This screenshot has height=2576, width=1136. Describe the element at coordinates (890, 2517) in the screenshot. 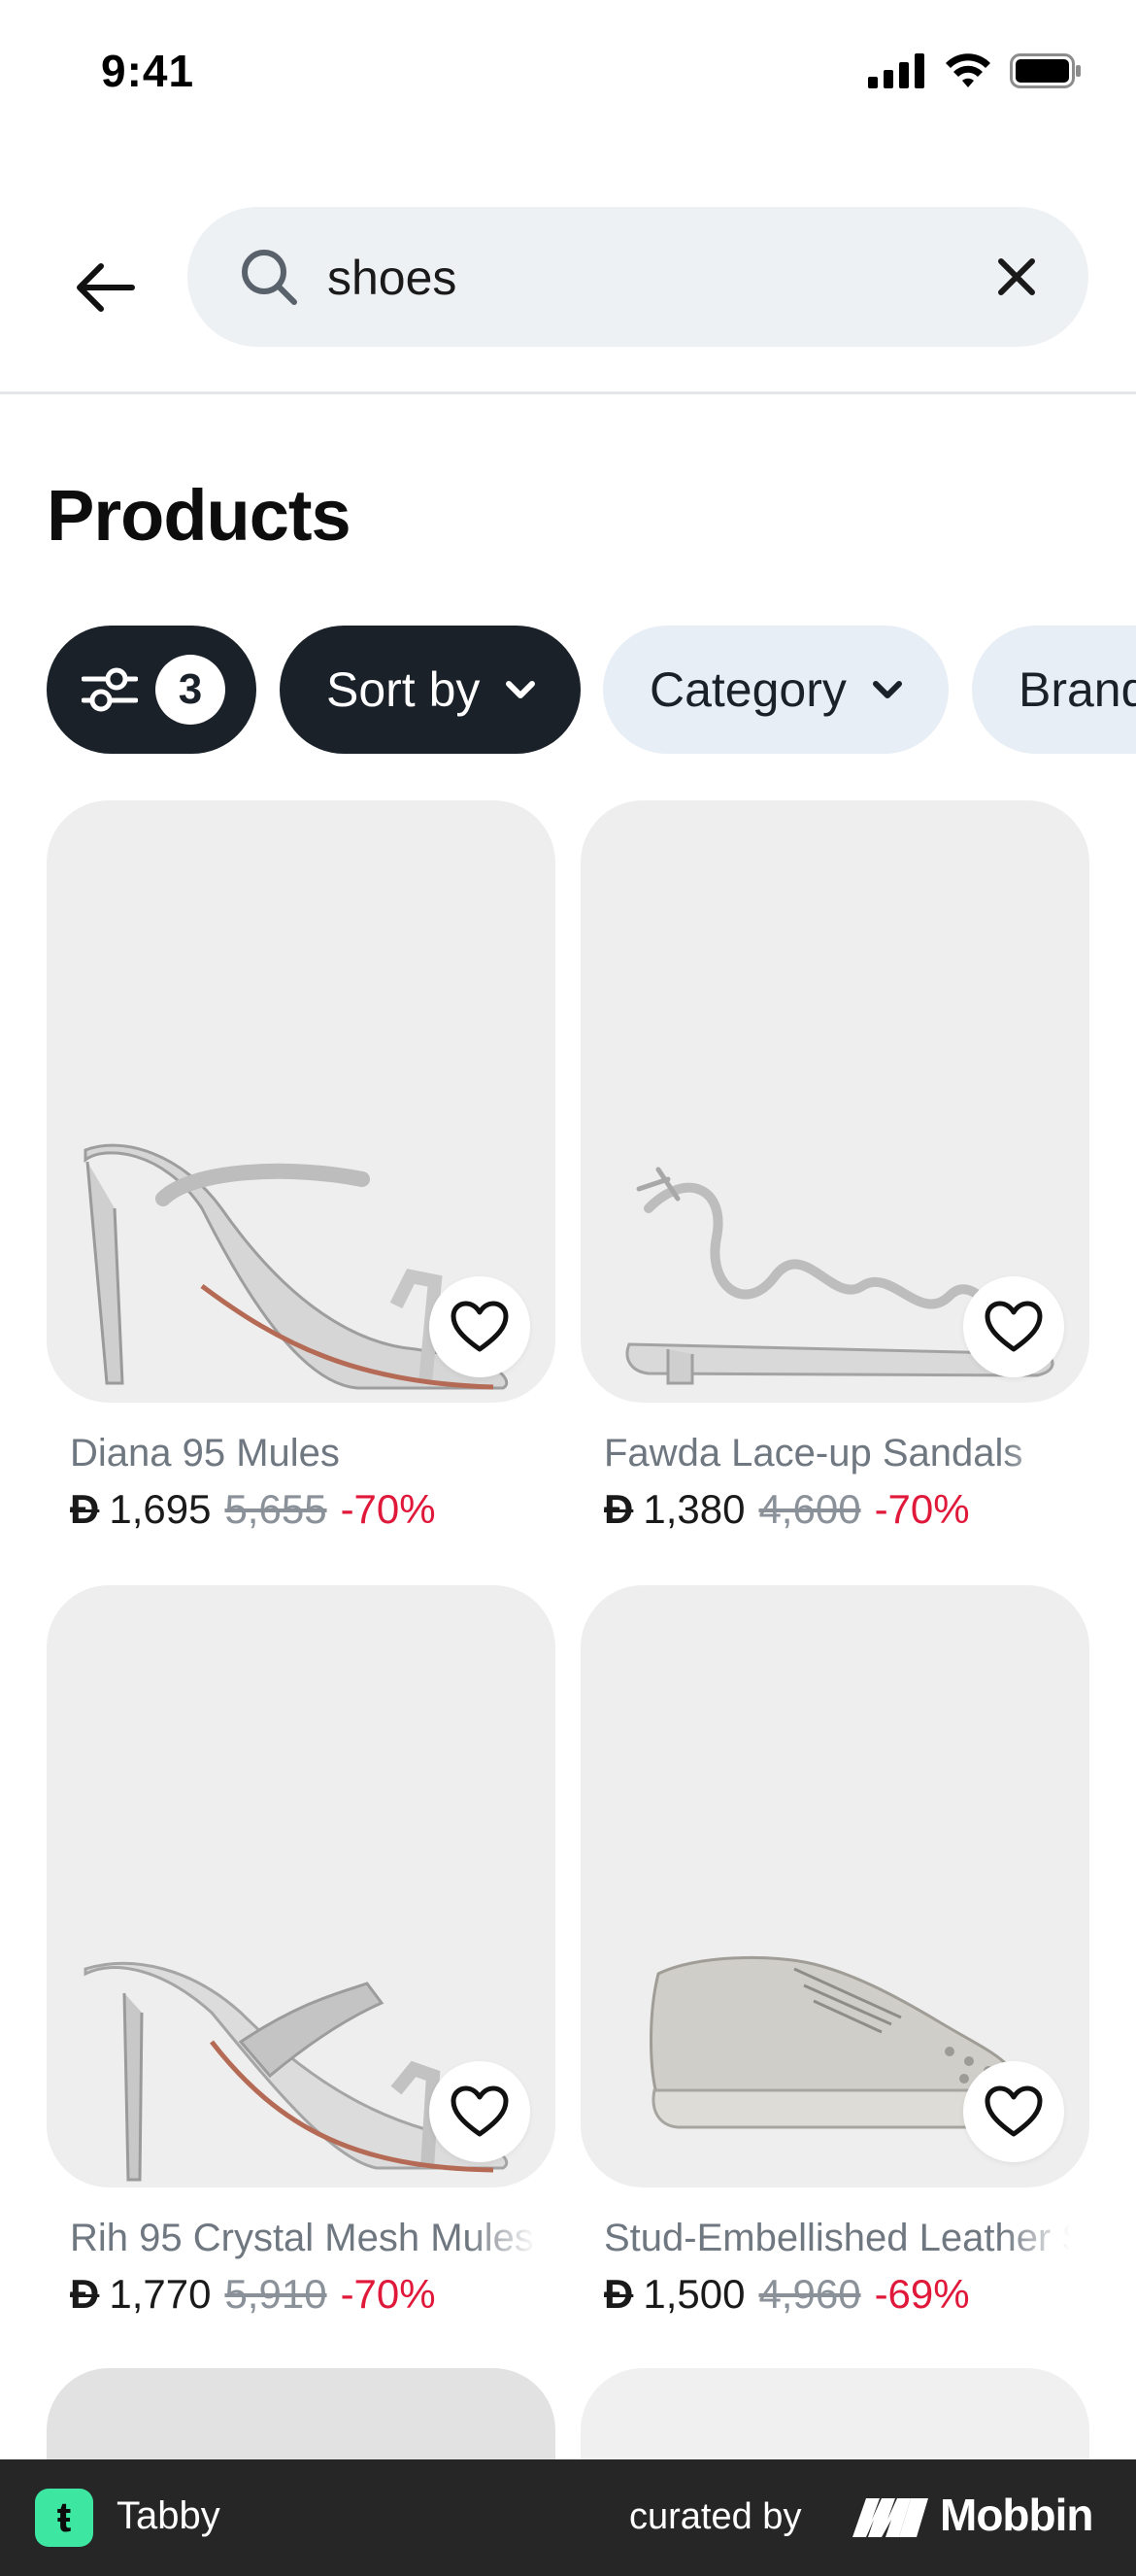

I see `mobbin-logo-icon` at that location.